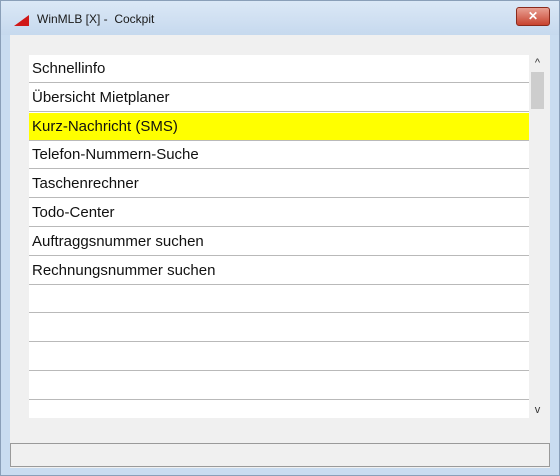  What do you see at coordinates (533, 16) in the screenshot?
I see `close-button: ✕` at bounding box center [533, 16].